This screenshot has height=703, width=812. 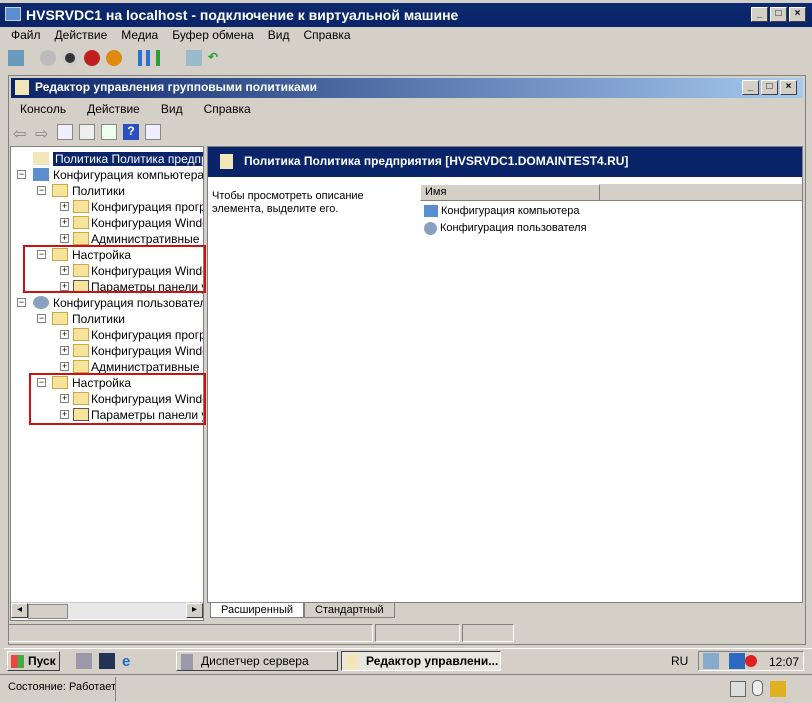 What do you see at coordinates (128, 159) in the screenshot?
I see `tree-node-label: Политика Политика предприяти` at bounding box center [128, 159].